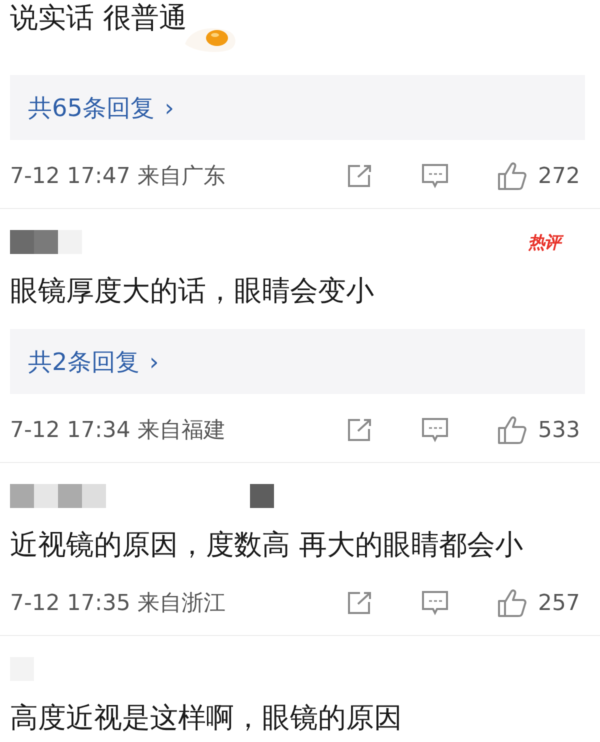 The width and height of the screenshot is (600, 742). Describe the element at coordinates (206, 718) in the screenshot. I see `comment-text: 高度近视是这样啊，眼镜的原因` at that location.